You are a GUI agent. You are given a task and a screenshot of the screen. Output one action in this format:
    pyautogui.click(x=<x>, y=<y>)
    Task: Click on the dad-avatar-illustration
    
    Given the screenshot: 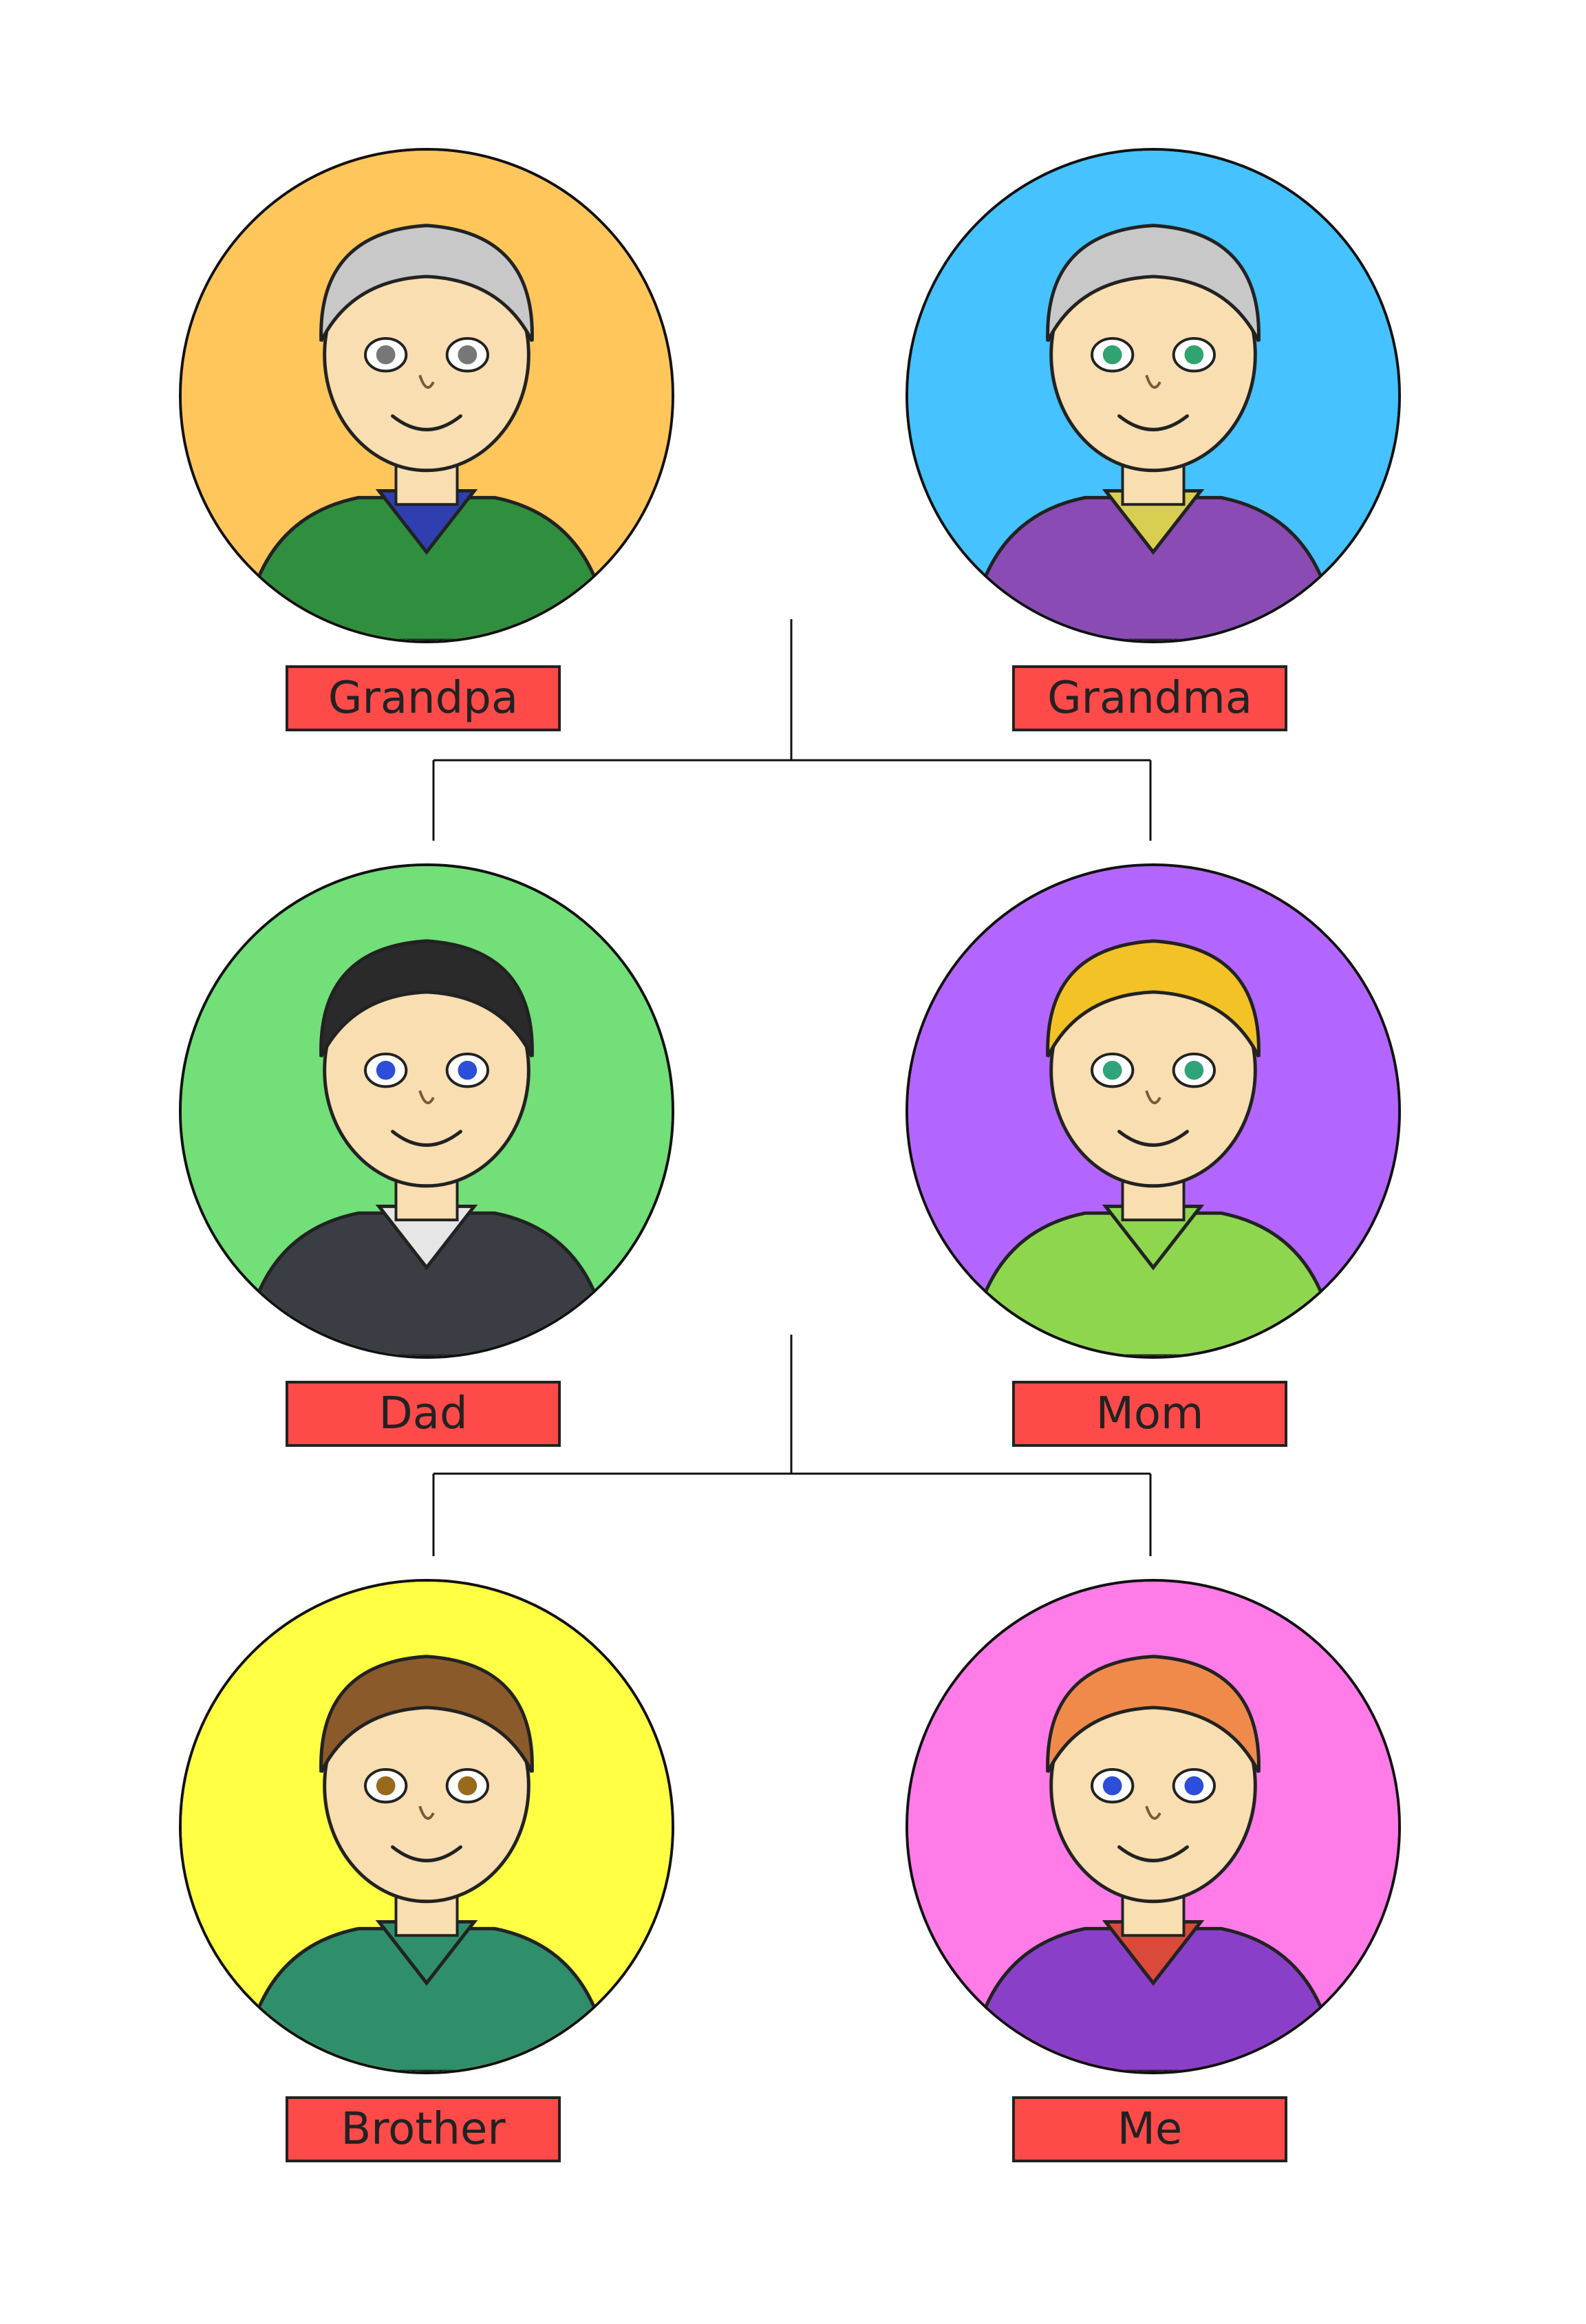 What is the action you would take?
    pyautogui.click(x=427, y=1111)
    